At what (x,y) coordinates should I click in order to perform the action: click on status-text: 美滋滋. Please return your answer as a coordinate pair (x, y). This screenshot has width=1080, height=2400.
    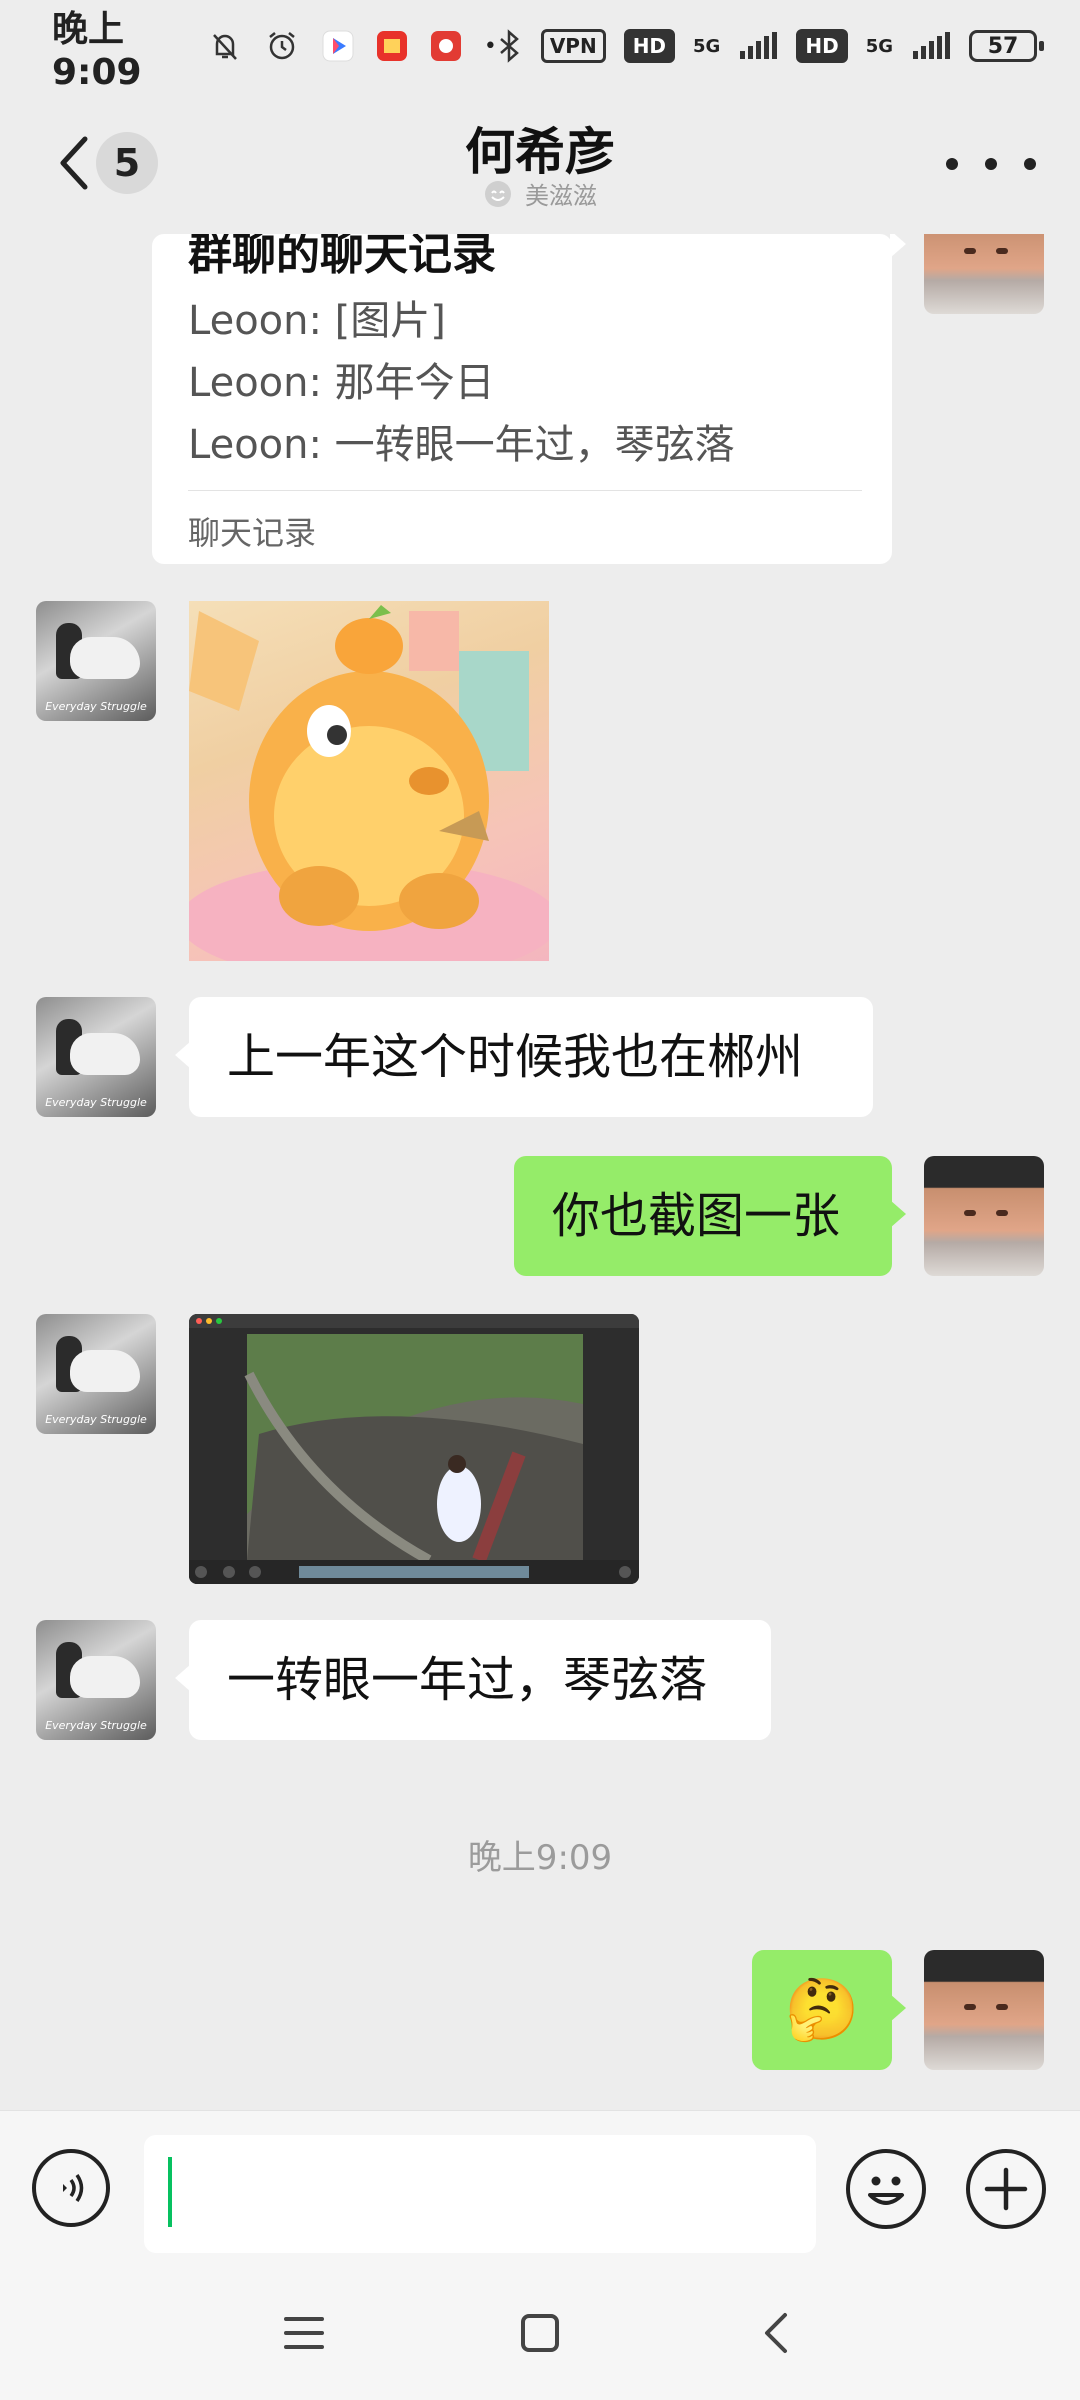
    Looking at the image, I should click on (561, 196).